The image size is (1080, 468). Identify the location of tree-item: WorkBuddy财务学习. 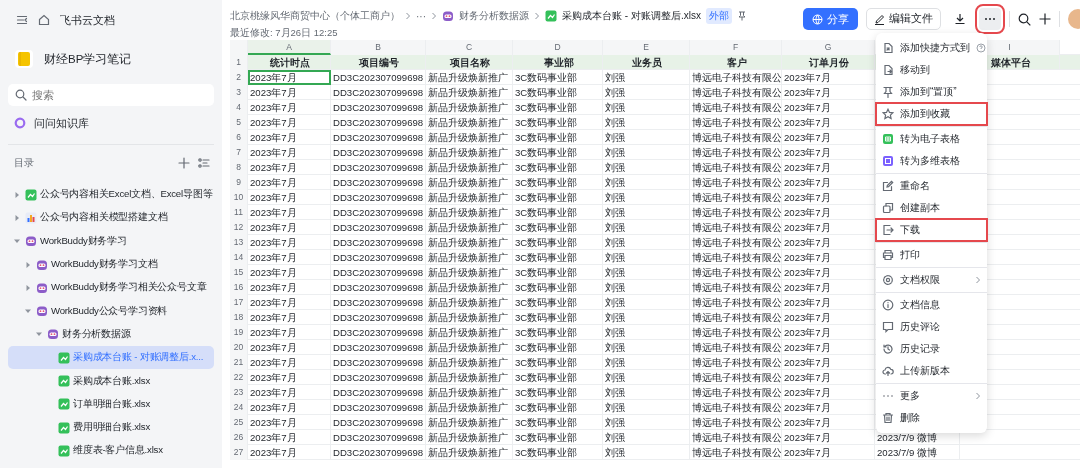
(111, 241).